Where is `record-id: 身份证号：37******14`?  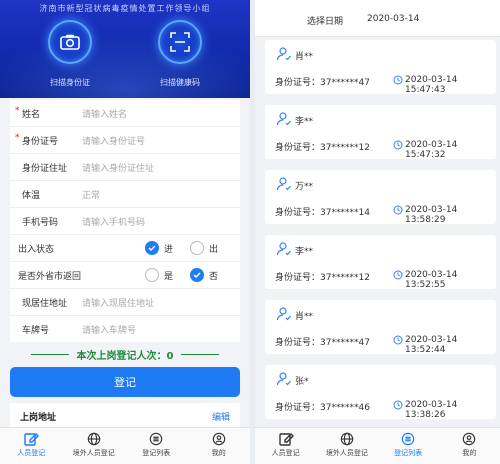
record-id: 身份证号：37******14 is located at coordinates (322, 213).